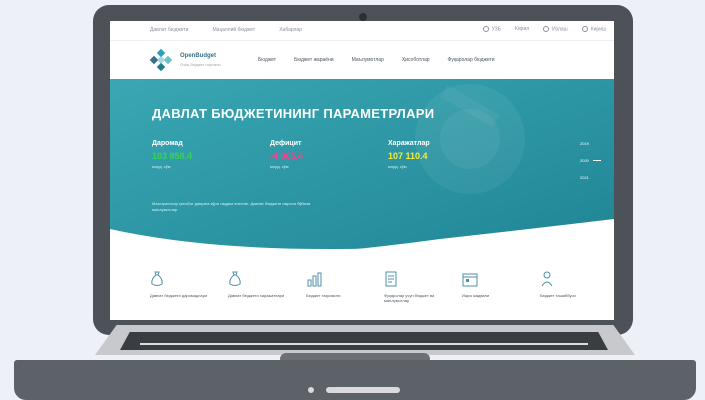 This screenshot has width=705, height=400. Describe the element at coordinates (491, 29) in the screenshot. I see `language-selector: УЗБ` at that location.